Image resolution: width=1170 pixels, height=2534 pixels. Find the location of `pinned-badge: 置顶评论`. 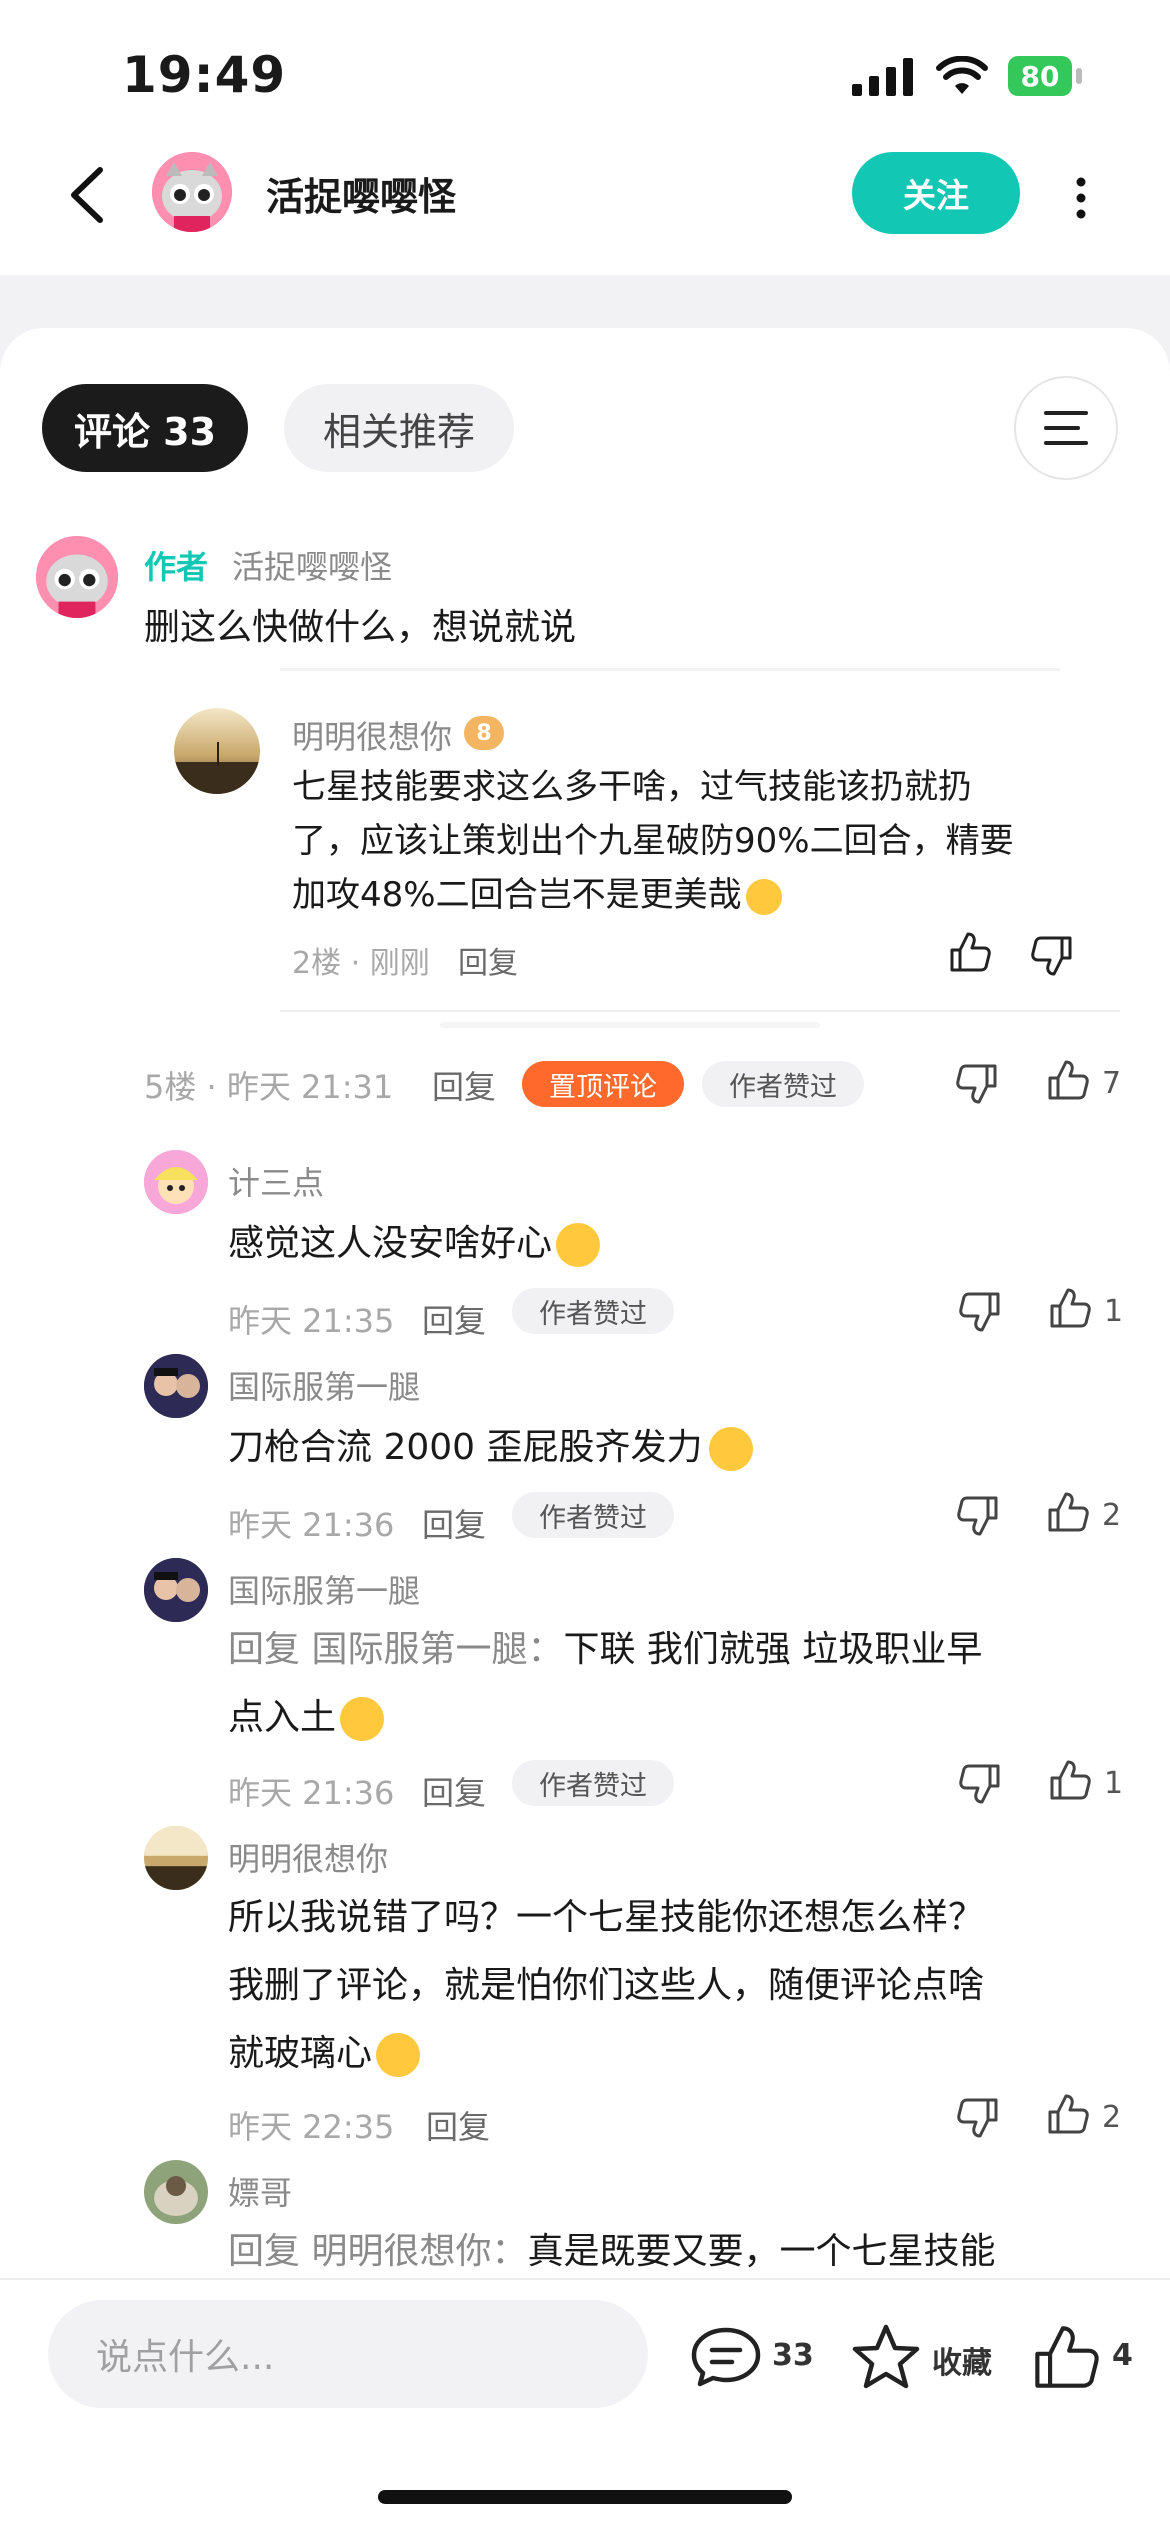

pinned-badge: 置顶评论 is located at coordinates (603, 1084).